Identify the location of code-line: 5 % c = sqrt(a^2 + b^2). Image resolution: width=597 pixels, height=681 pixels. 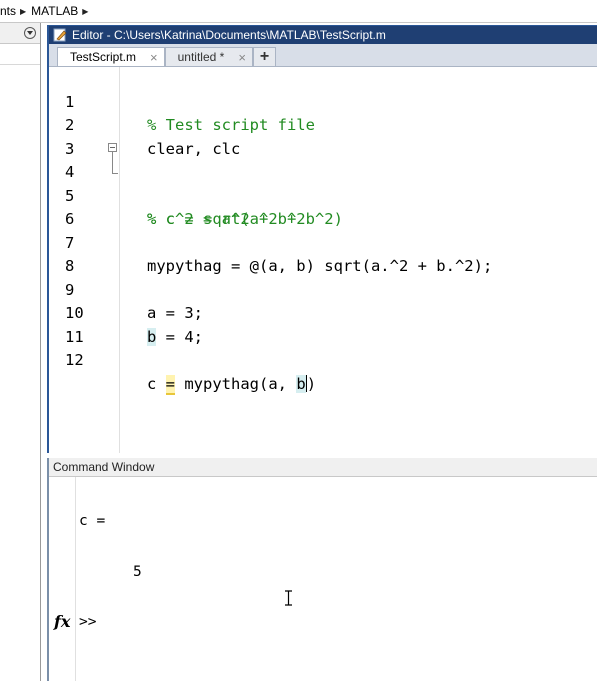
(323, 195).